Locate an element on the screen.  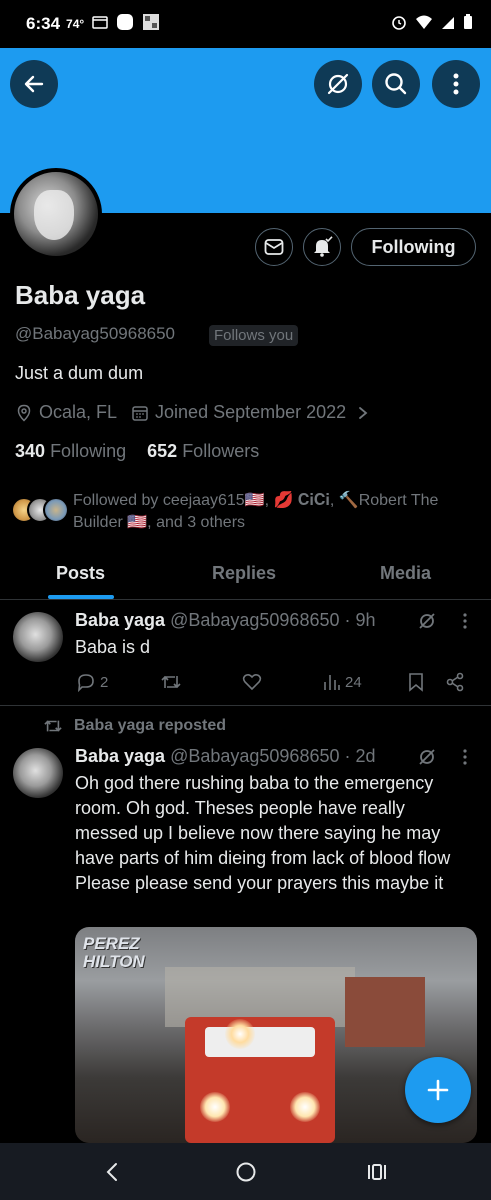
post-author-handle: @Babayag50968650 · 9h is located at coordinates (273, 620).